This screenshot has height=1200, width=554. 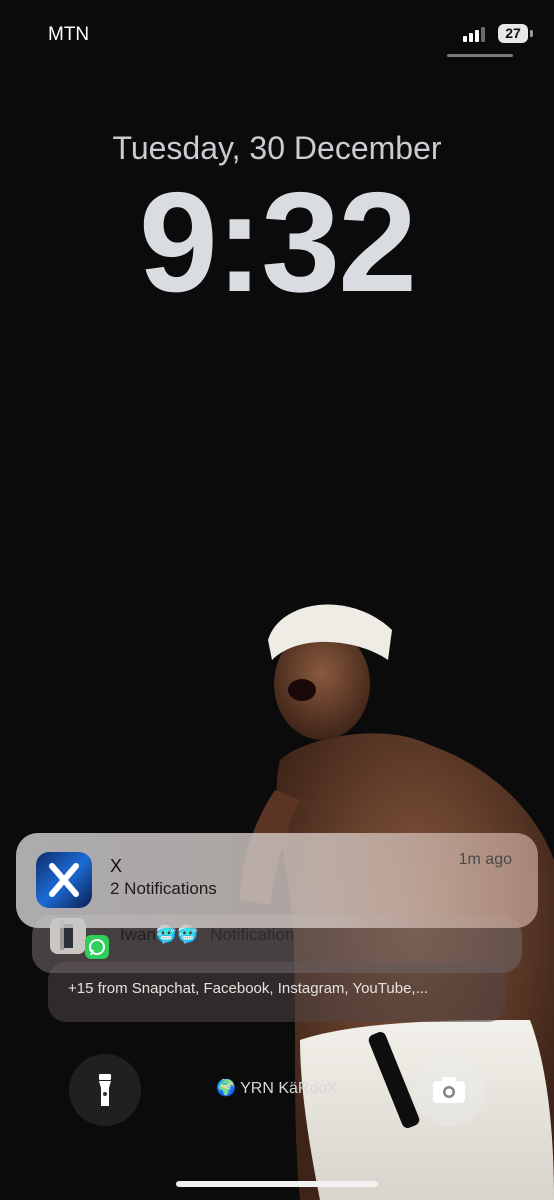 I want to click on cellular-signal-icon, so click(x=477, y=34).